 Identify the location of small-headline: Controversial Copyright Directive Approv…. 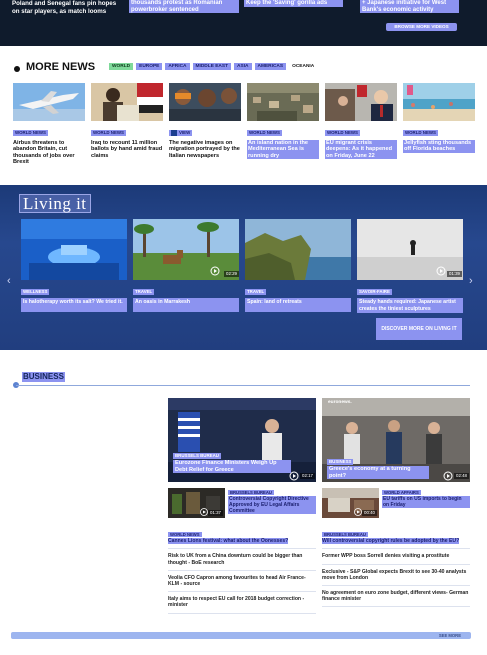
(272, 505).